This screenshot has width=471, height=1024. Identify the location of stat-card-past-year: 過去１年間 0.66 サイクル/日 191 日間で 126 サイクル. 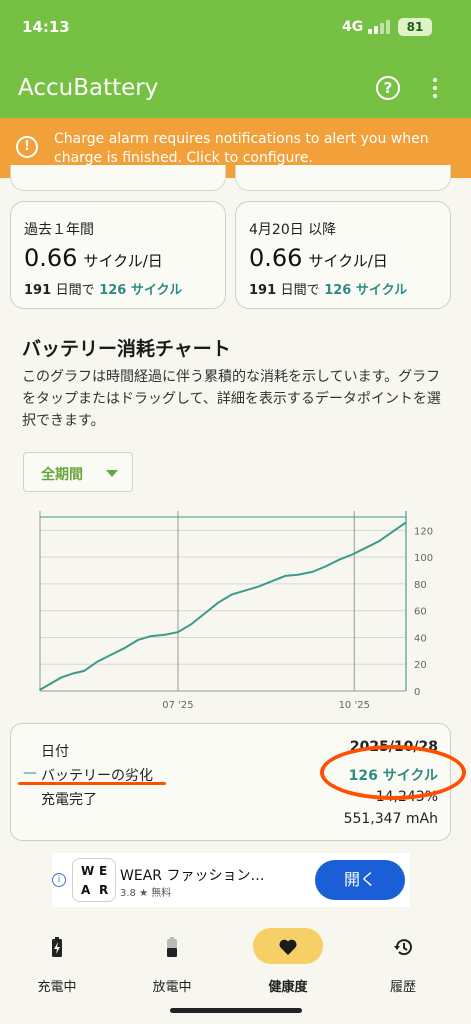
(118, 255).